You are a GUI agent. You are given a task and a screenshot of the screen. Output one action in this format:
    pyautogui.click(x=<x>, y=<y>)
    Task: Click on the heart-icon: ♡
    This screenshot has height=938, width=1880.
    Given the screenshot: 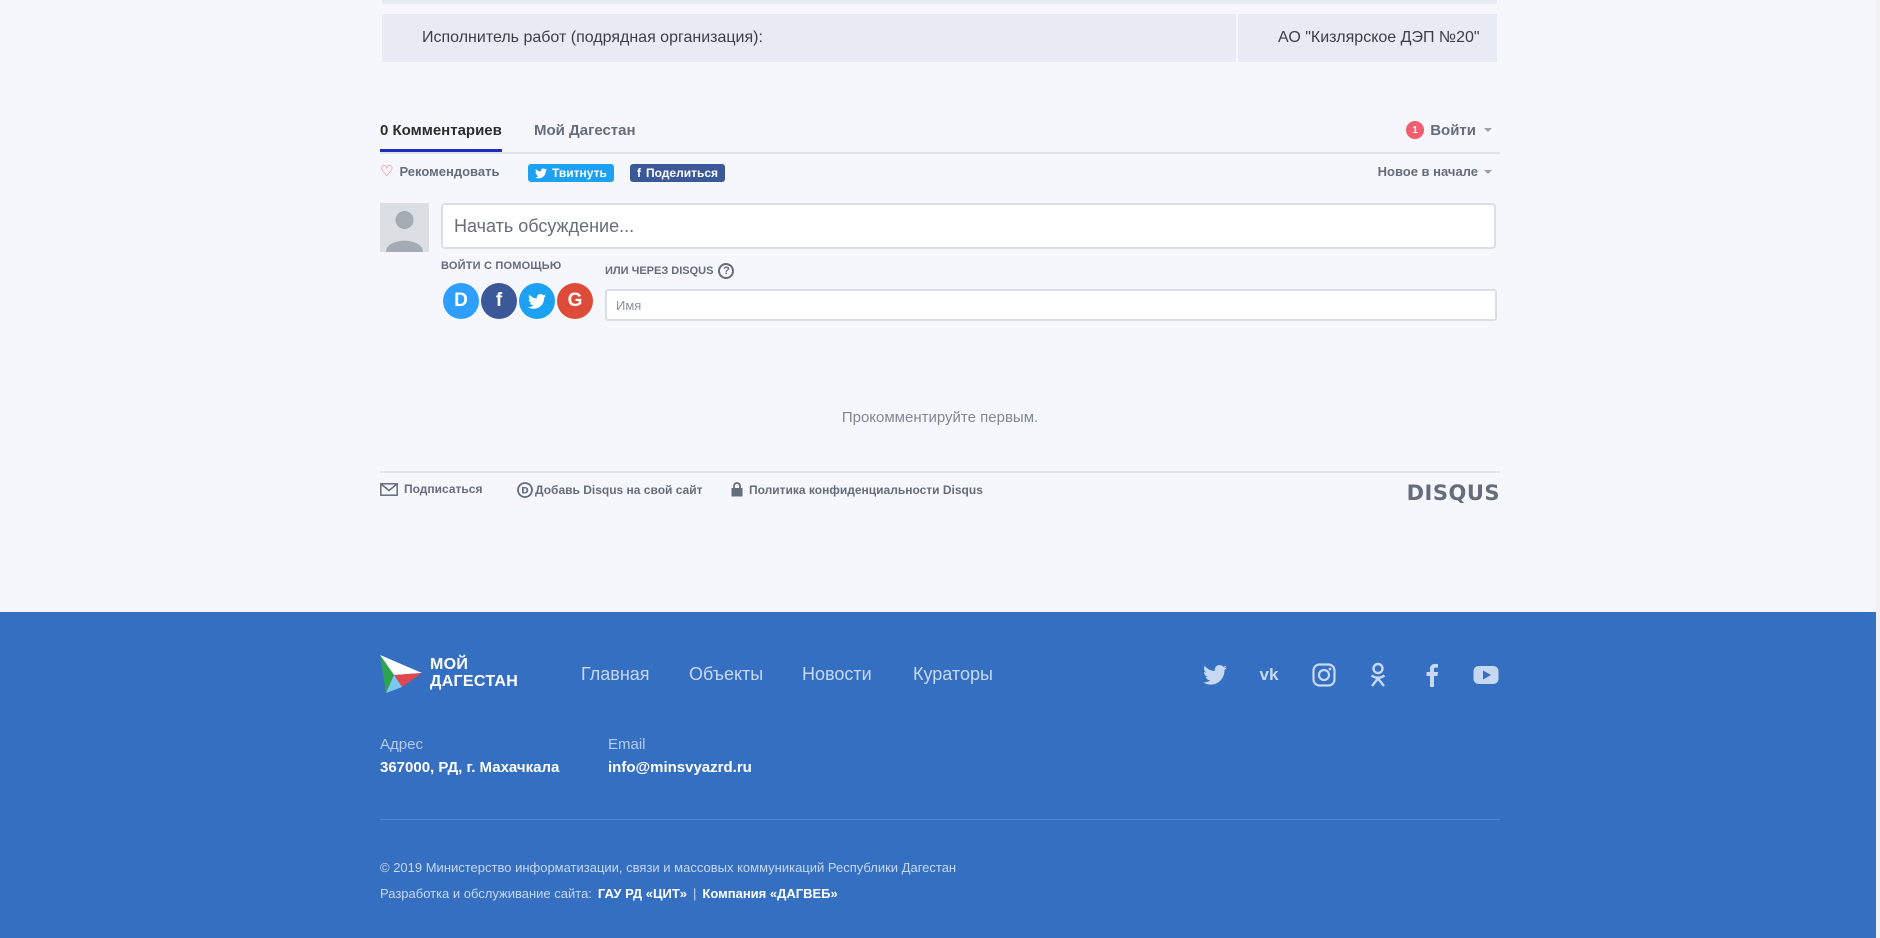 What is the action you would take?
    pyautogui.click(x=387, y=171)
    